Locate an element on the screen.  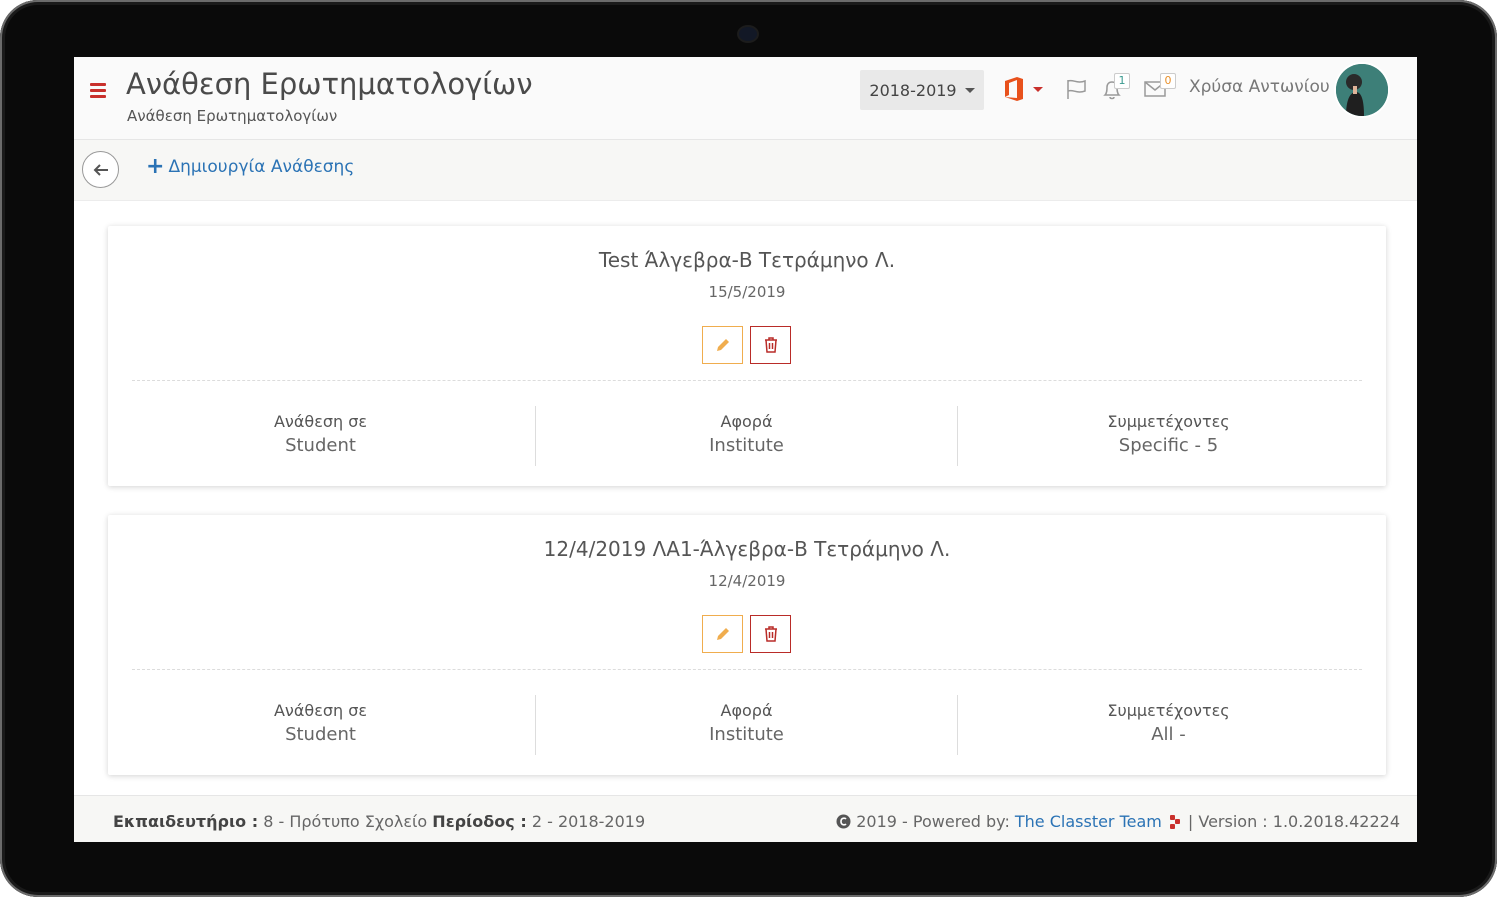
plus-icon: + is located at coordinates (155, 166).